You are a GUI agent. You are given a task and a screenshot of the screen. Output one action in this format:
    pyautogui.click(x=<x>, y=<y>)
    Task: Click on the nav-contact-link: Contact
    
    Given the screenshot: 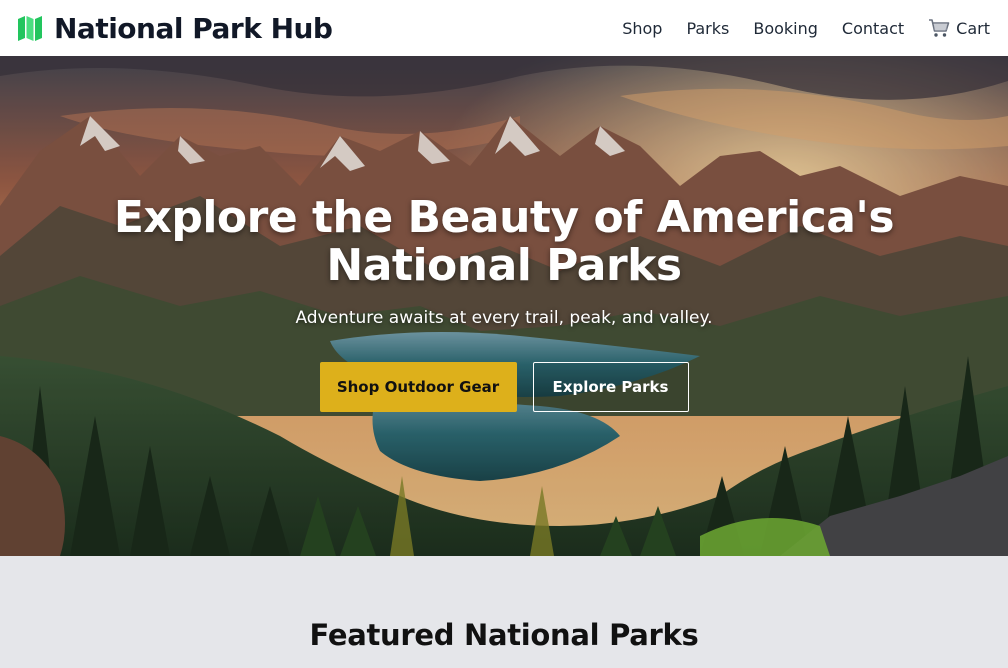 What is the action you would take?
    pyautogui.click(x=873, y=28)
    